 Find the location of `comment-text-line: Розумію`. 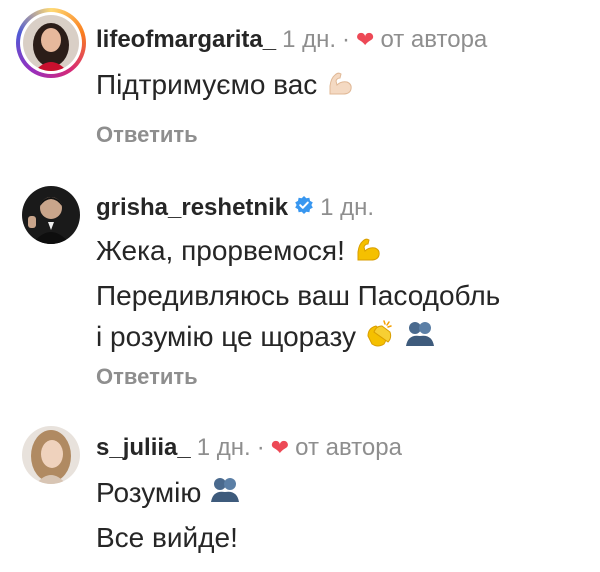

comment-text-line: Розумію is located at coordinates (168, 494).